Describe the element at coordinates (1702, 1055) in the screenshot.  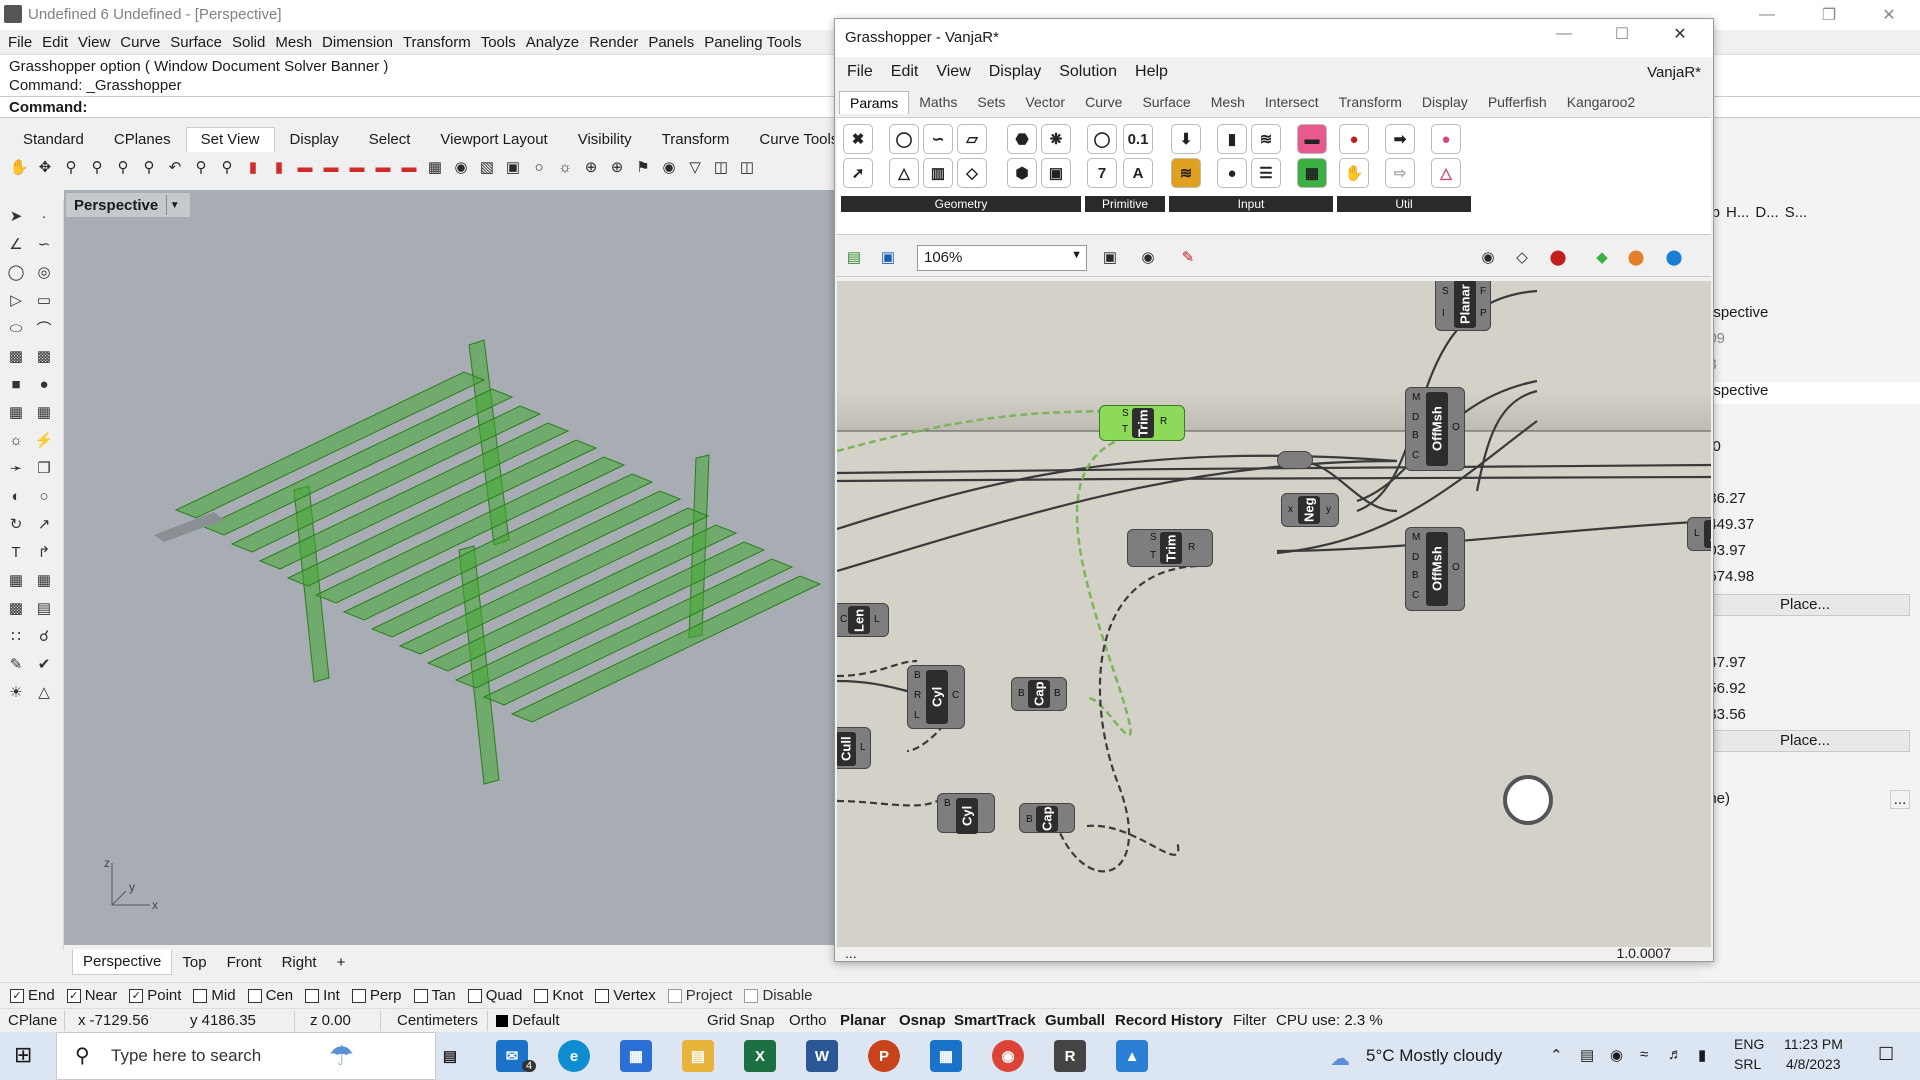
I see `battery-icon: ▮` at that location.